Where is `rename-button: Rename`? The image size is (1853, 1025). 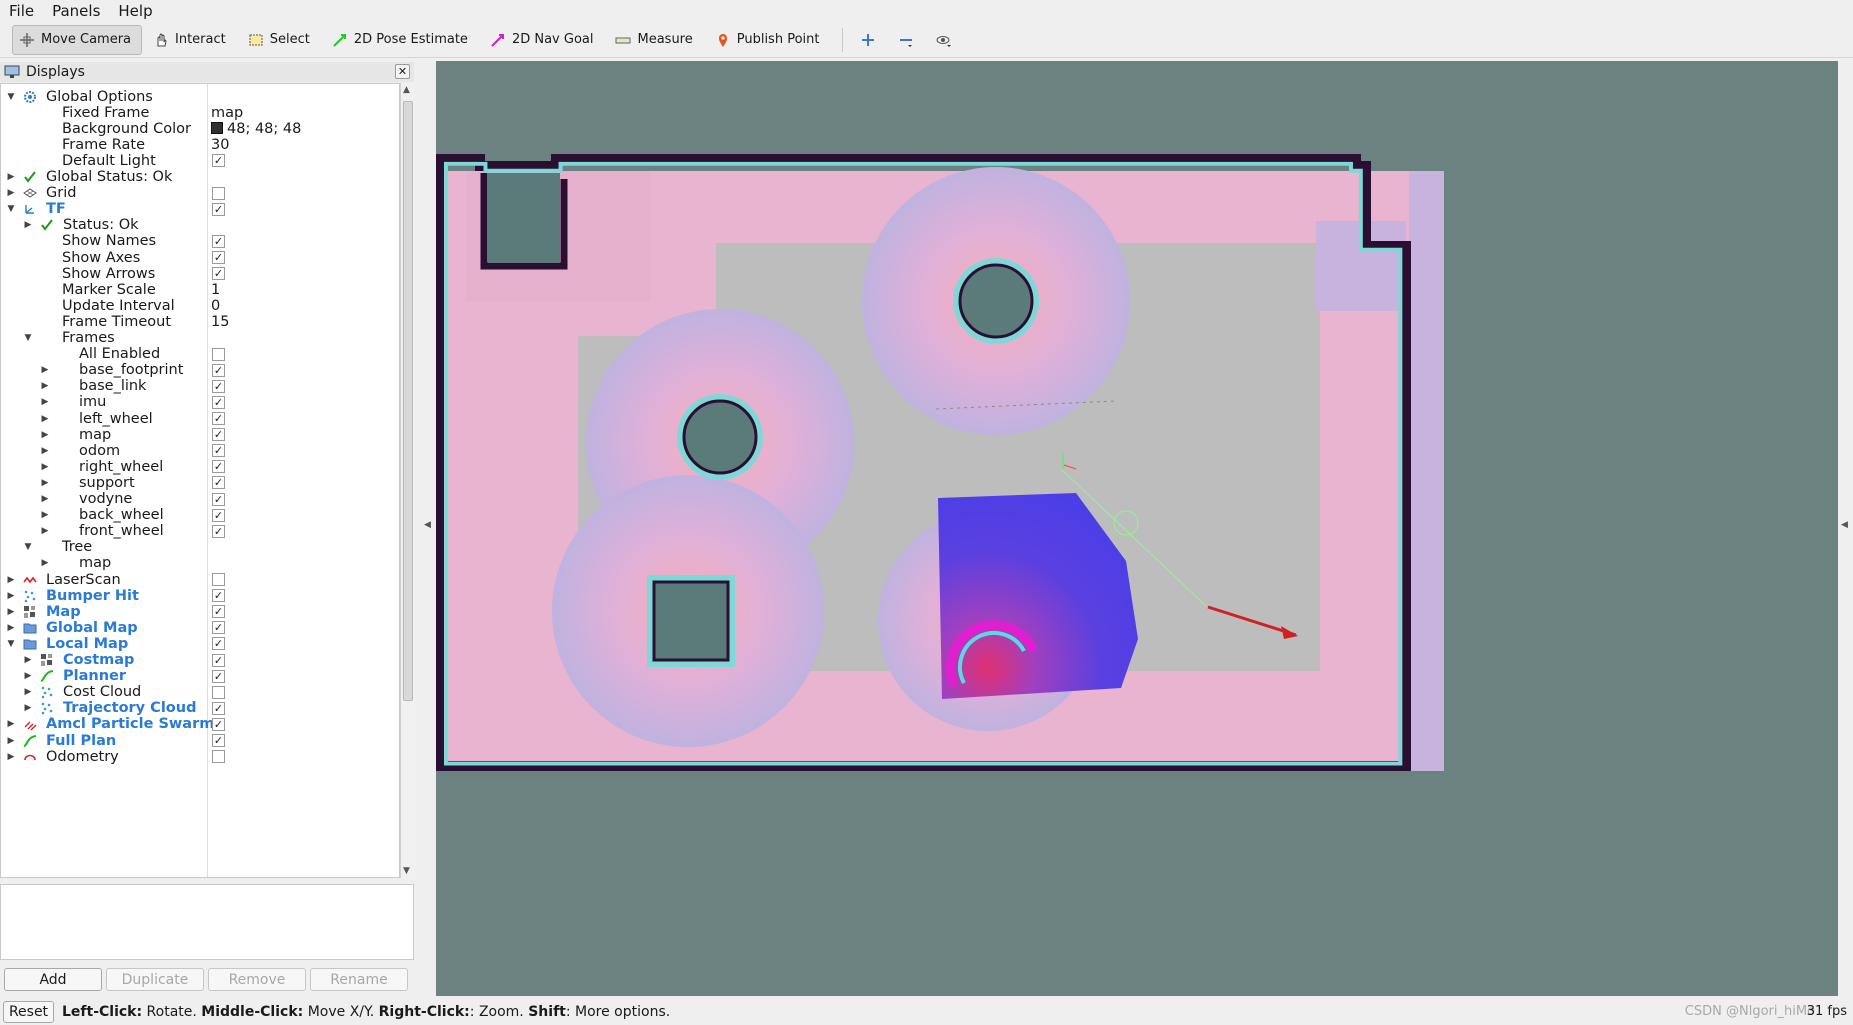
rename-button: Rename is located at coordinates (359, 979).